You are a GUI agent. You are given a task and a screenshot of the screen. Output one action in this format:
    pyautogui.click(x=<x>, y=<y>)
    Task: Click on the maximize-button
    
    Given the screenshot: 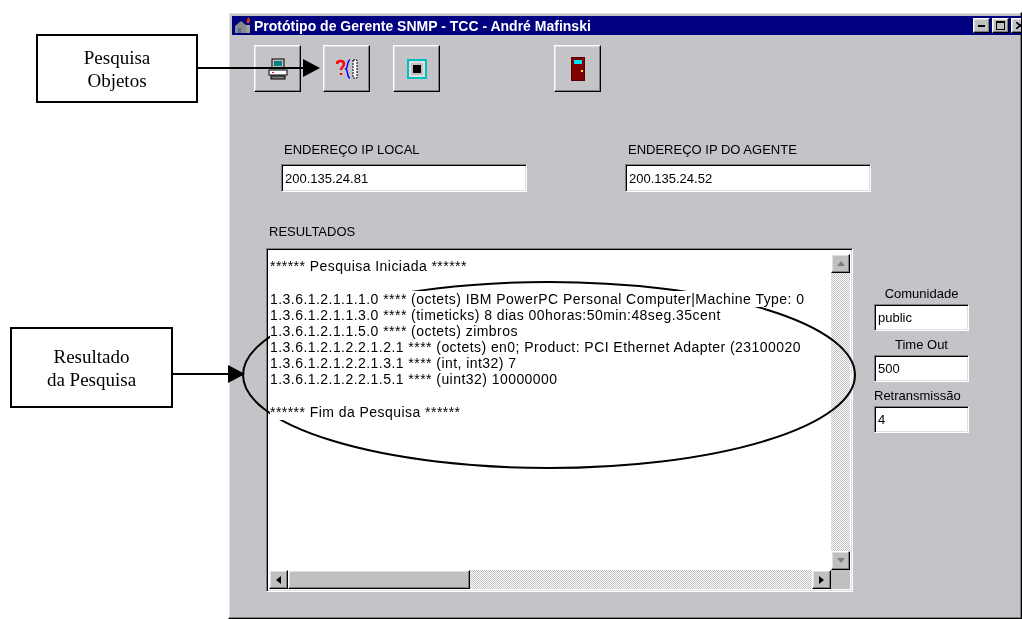 What is the action you would take?
    pyautogui.click(x=1000, y=25)
    